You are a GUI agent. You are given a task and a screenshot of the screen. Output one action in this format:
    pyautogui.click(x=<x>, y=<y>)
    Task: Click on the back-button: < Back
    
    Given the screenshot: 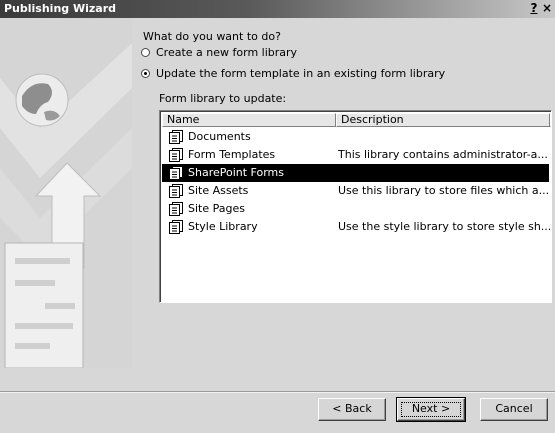 What is the action you would take?
    pyautogui.click(x=352, y=409)
    